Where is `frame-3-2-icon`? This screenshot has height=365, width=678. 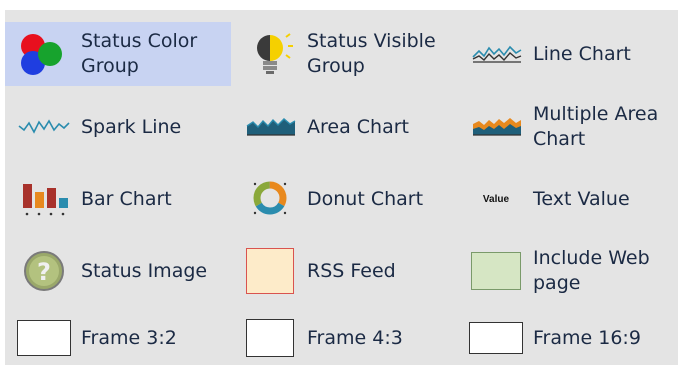 frame-3-2-icon is located at coordinates (44, 338).